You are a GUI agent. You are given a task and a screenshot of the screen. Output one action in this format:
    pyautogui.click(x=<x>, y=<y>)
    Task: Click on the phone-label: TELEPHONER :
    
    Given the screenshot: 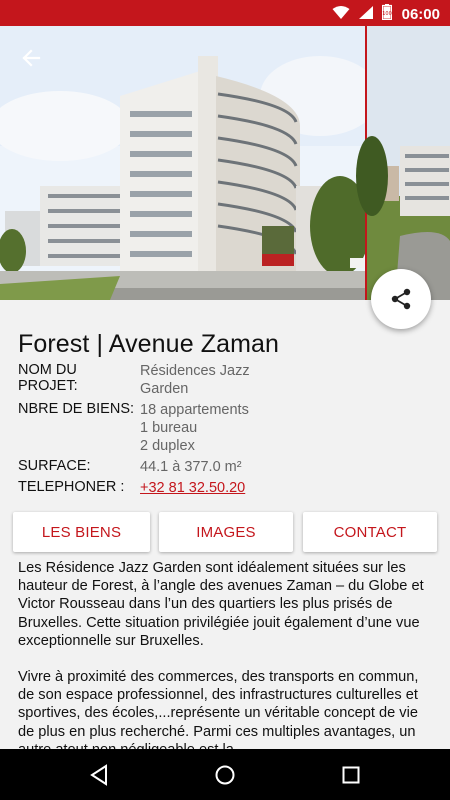 What is the action you would take?
    pyautogui.click(x=71, y=487)
    